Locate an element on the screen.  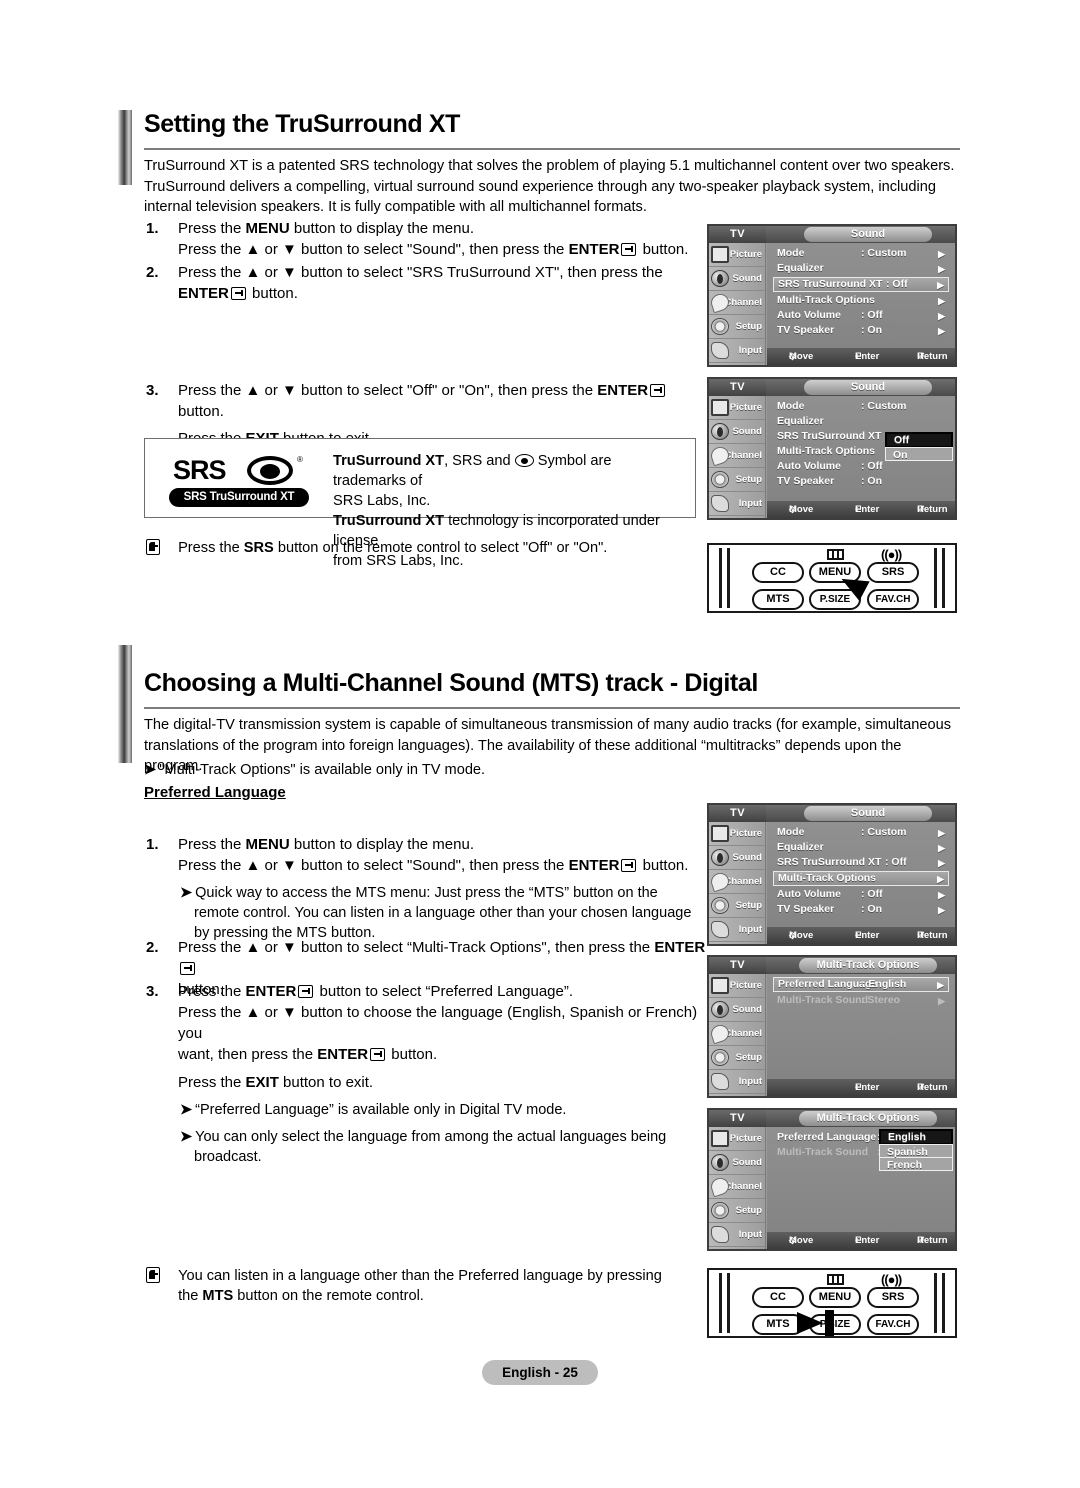
section-accent-bar is located at coordinates (125, 147).